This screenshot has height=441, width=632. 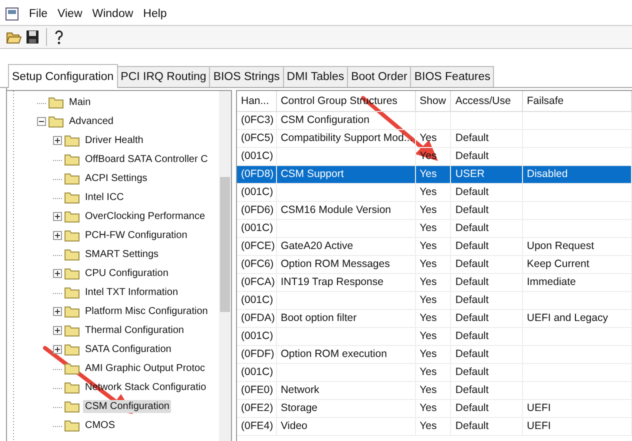 I want to click on table-cell: (0FCE), so click(x=258, y=246).